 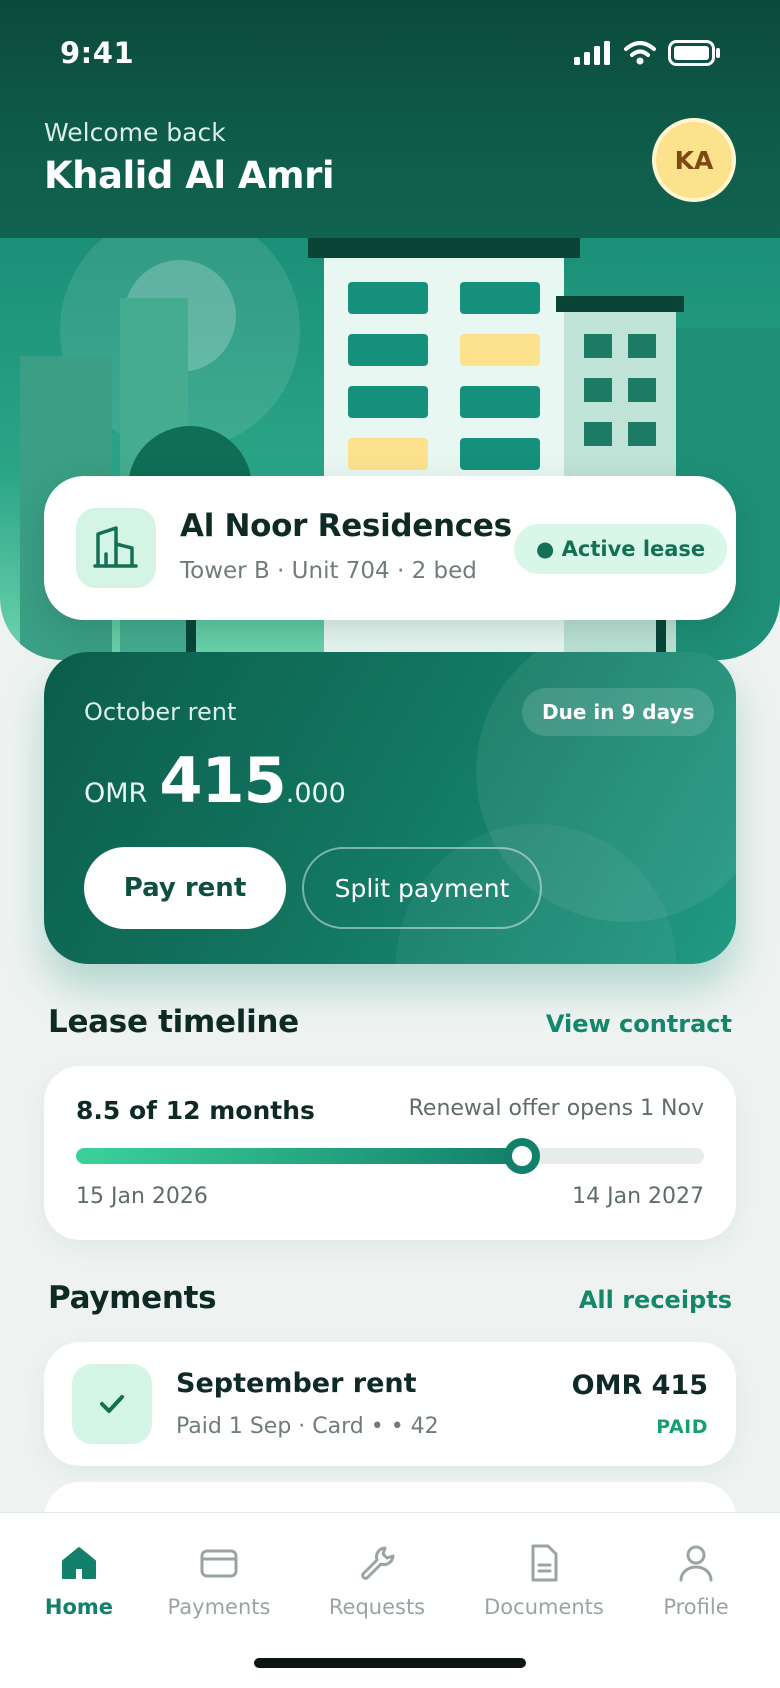 I want to click on due-date-badge: Due in 9 days, so click(x=618, y=712).